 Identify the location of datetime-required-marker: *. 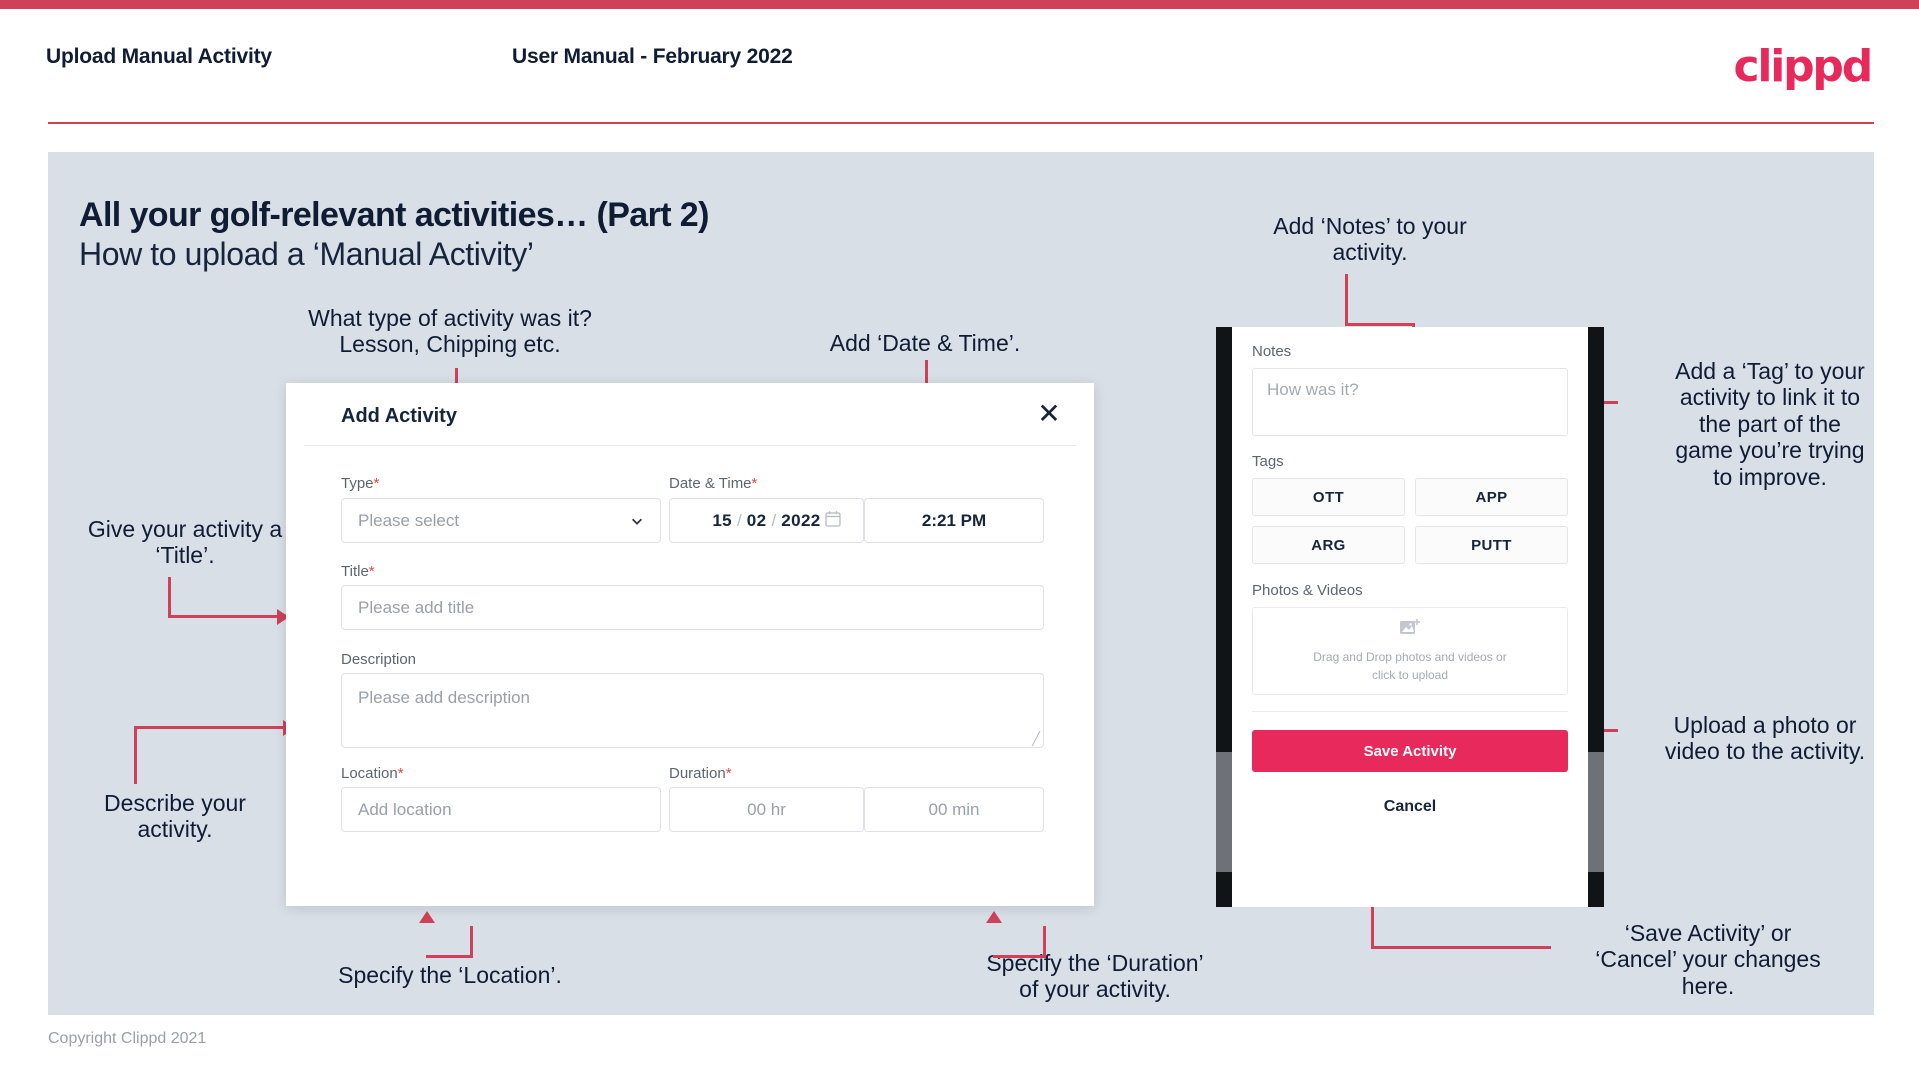
(754, 483).